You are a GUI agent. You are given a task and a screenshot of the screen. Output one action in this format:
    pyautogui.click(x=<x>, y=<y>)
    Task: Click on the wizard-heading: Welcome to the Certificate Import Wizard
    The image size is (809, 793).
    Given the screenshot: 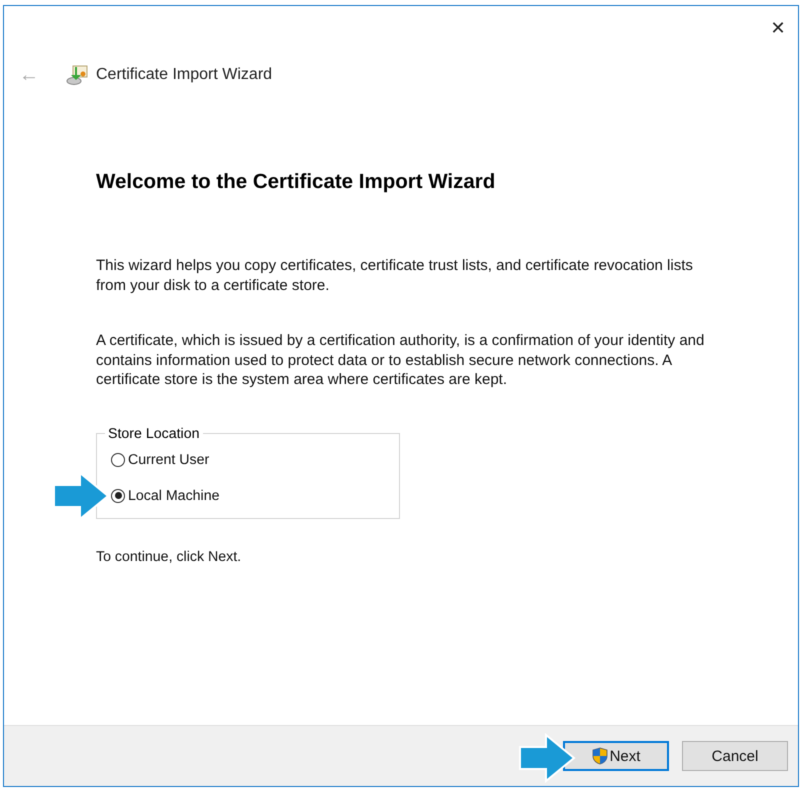 What is the action you would take?
    pyautogui.click(x=296, y=182)
    